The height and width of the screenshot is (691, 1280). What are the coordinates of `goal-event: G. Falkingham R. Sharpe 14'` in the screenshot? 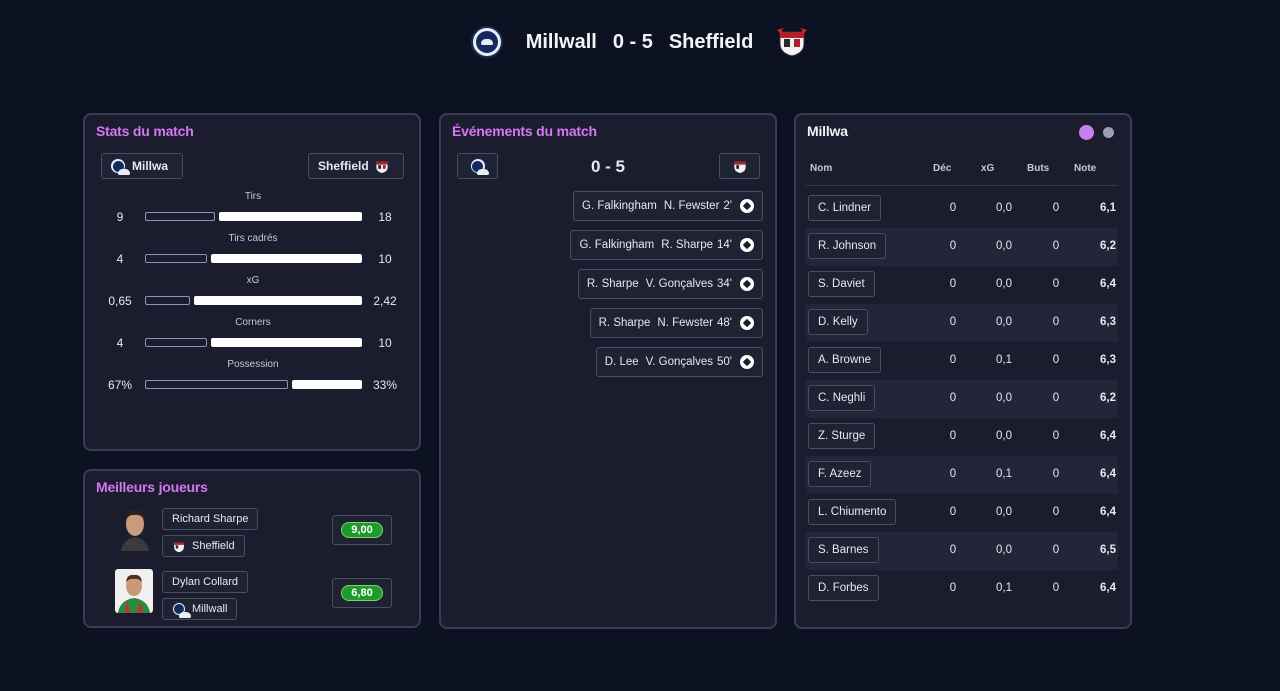 It's located at (666, 245).